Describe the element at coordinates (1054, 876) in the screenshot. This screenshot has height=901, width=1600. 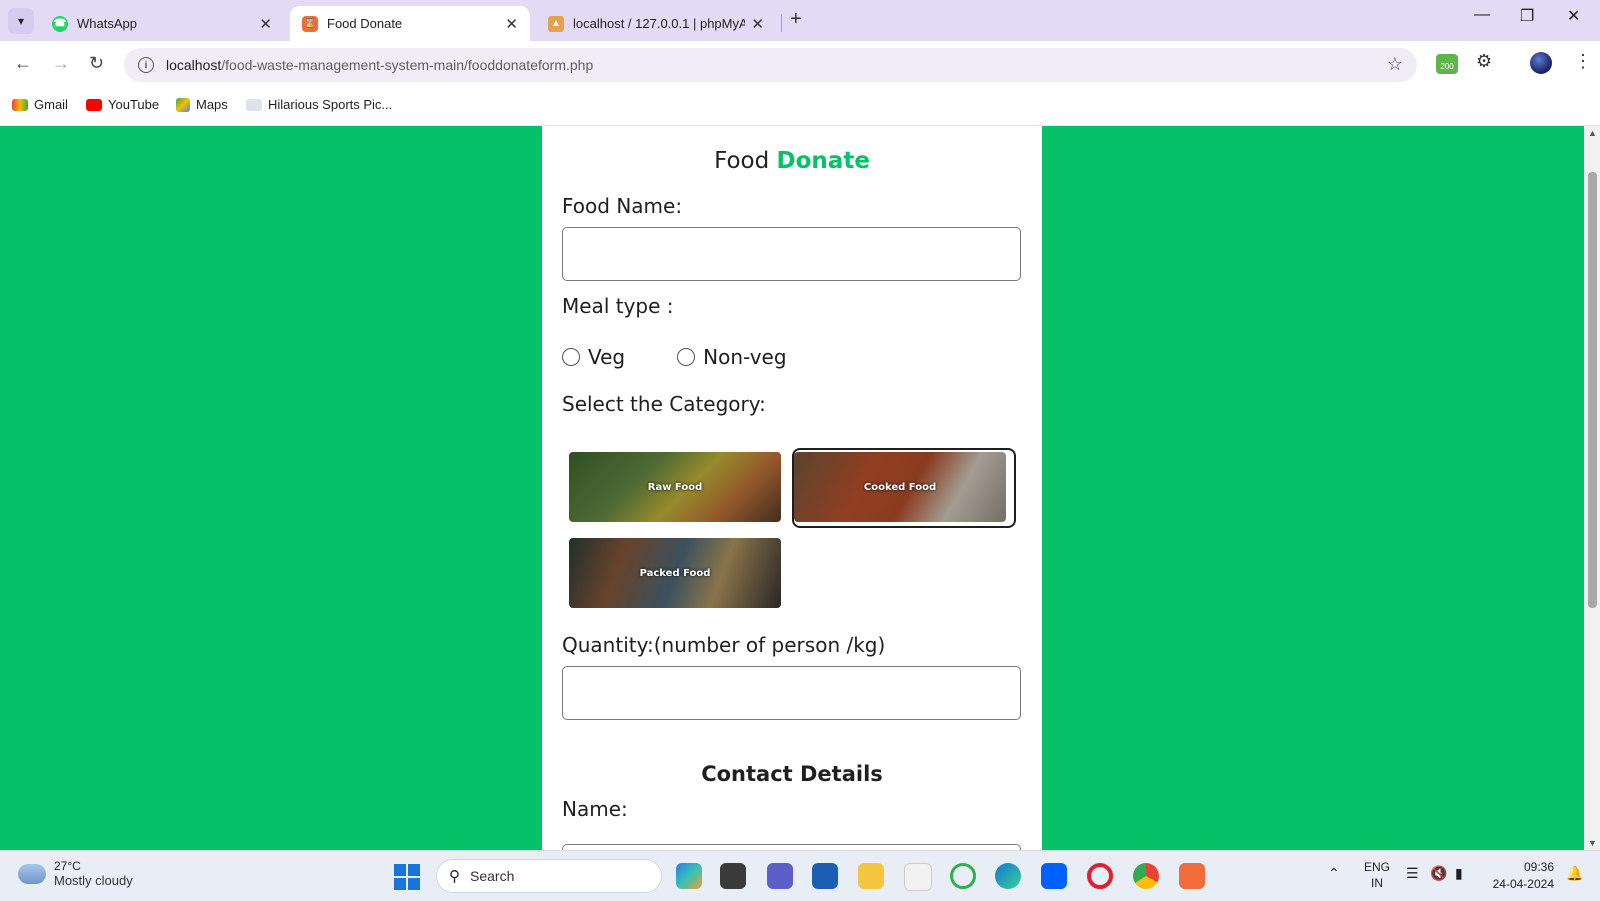
I see `dropbox-icon` at that location.